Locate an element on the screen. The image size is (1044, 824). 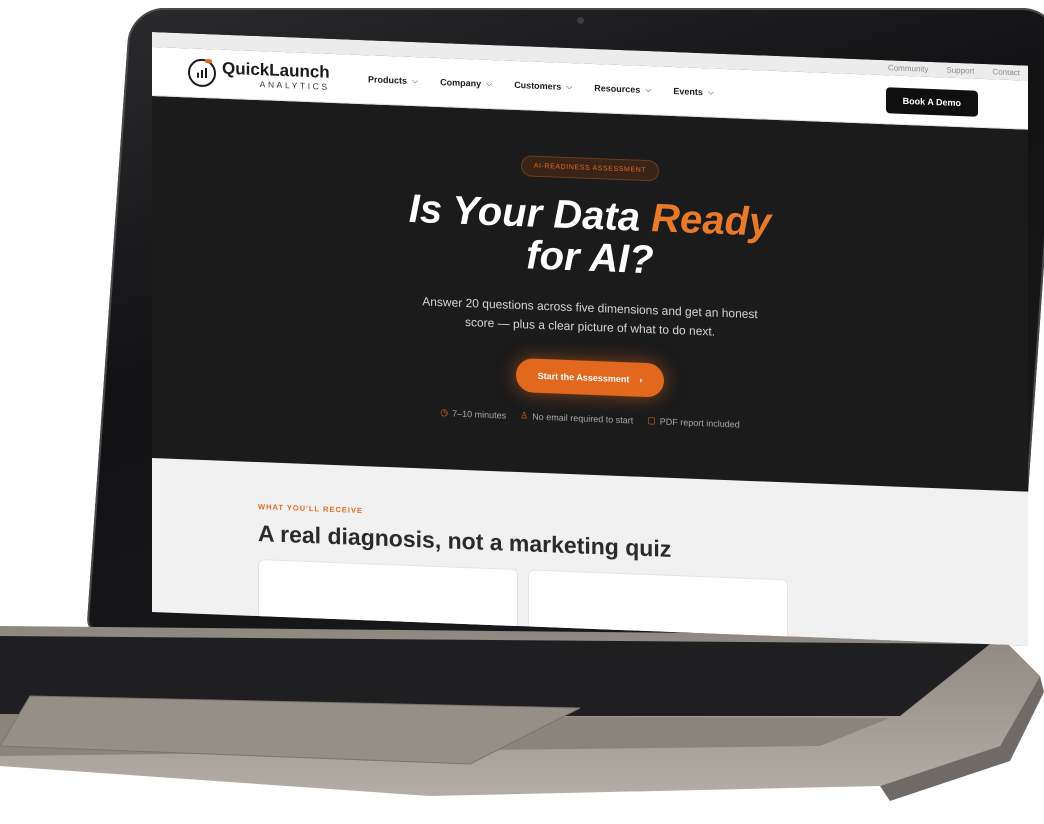
hero-title-accent: Ready is located at coordinates (711, 220).